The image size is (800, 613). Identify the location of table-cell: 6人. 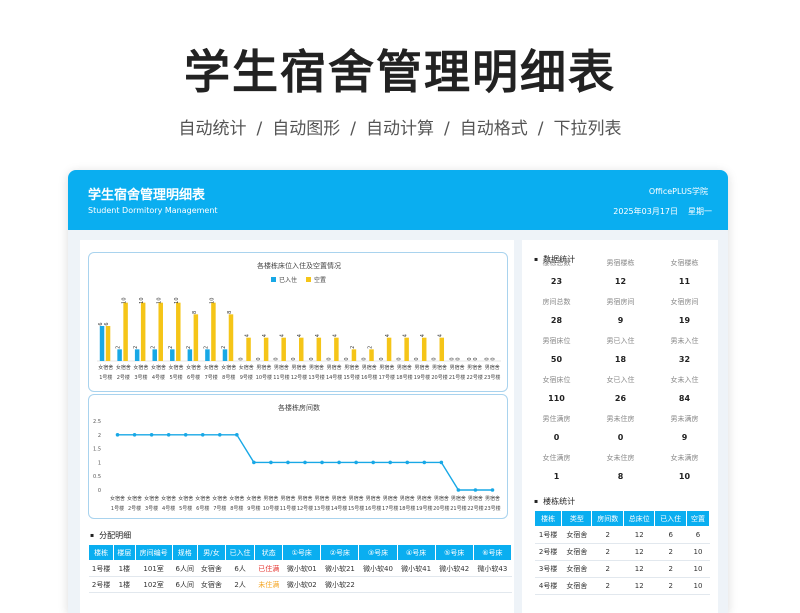
(240, 568).